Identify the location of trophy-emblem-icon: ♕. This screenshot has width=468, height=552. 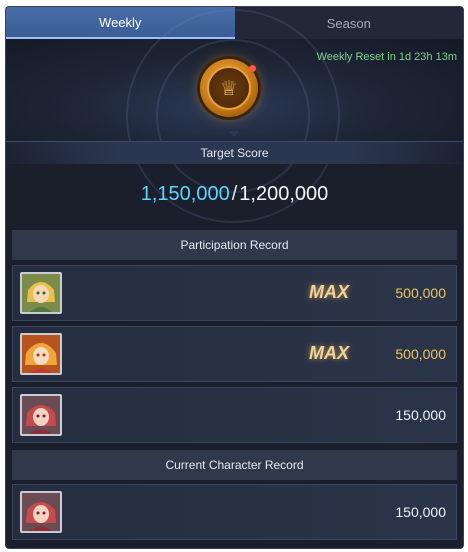
(229, 88).